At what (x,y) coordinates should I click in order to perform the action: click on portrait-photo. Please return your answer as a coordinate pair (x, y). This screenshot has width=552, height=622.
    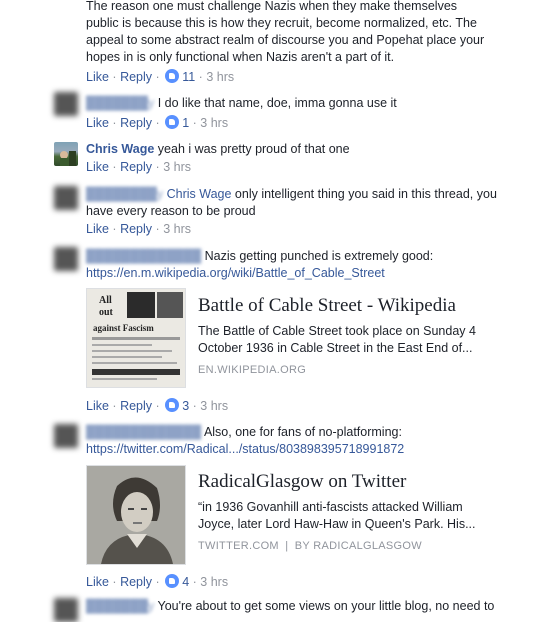
    Looking at the image, I should click on (136, 515).